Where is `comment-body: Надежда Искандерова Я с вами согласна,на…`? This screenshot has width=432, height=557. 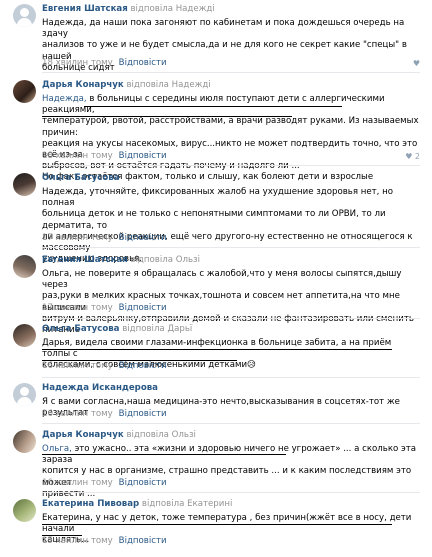
comment-body: Надежда Искандерова Я с вами согласна,на… is located at coordinates (231, 401).